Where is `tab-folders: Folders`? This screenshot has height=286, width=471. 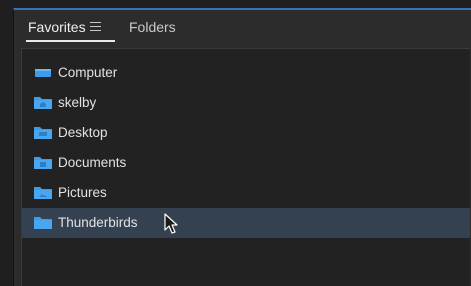 tab-folders: Folders is located at coordinates (152, 27).